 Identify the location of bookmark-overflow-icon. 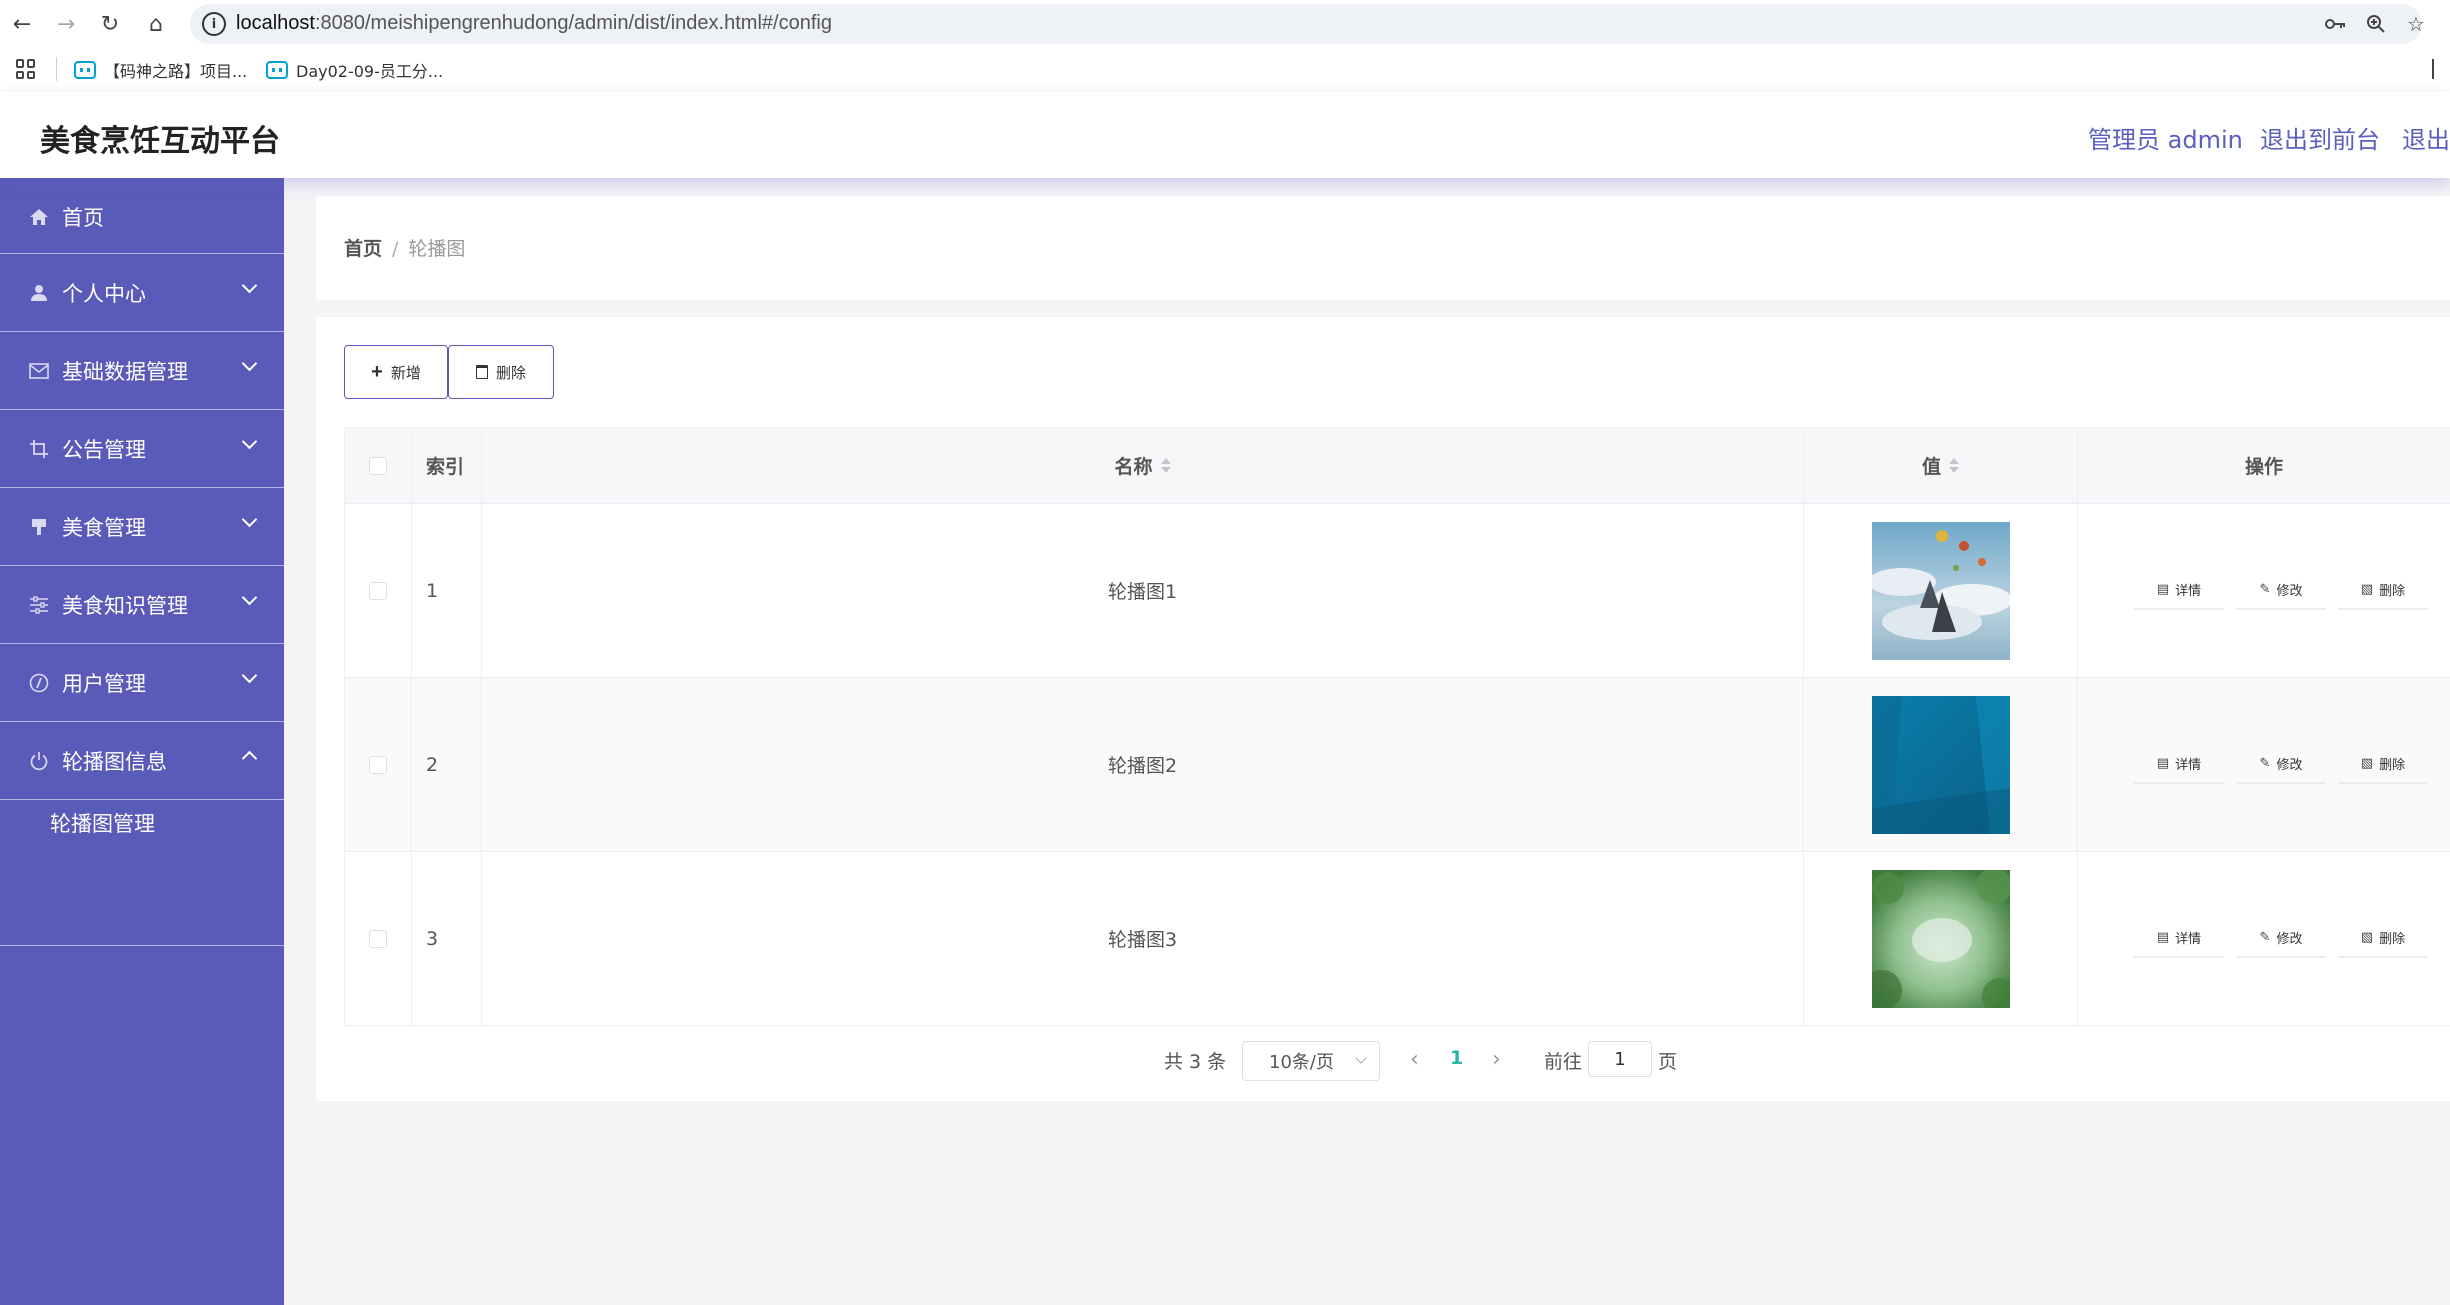
(2434, 69).